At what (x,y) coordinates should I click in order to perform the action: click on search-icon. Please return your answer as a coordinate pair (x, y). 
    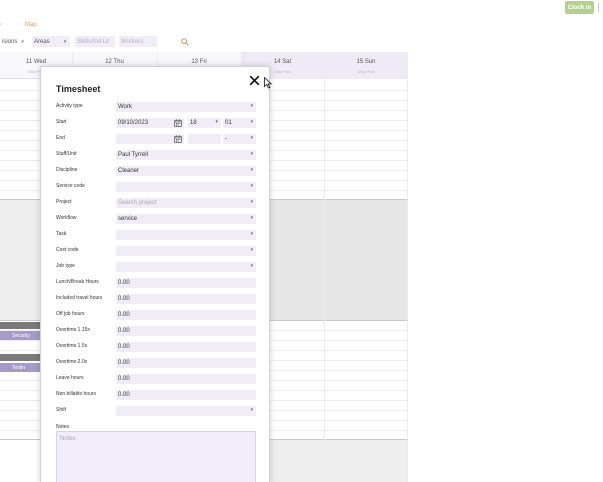
    Looking at the image, I should click on (185, 42).